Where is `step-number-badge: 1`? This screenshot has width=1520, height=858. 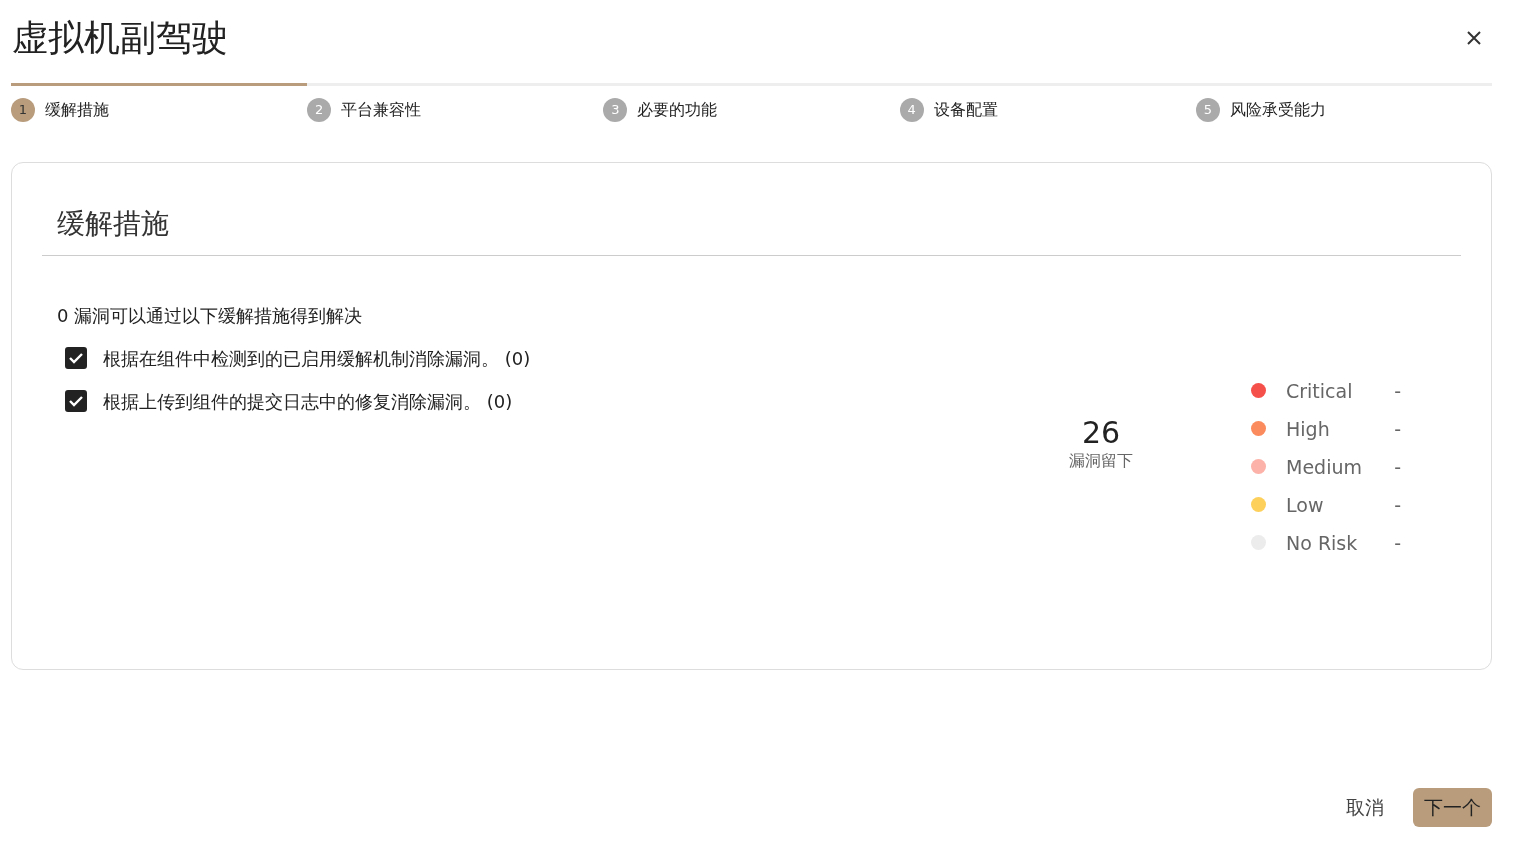 step-number-badge: 1 is located at coordinates (23, 110).